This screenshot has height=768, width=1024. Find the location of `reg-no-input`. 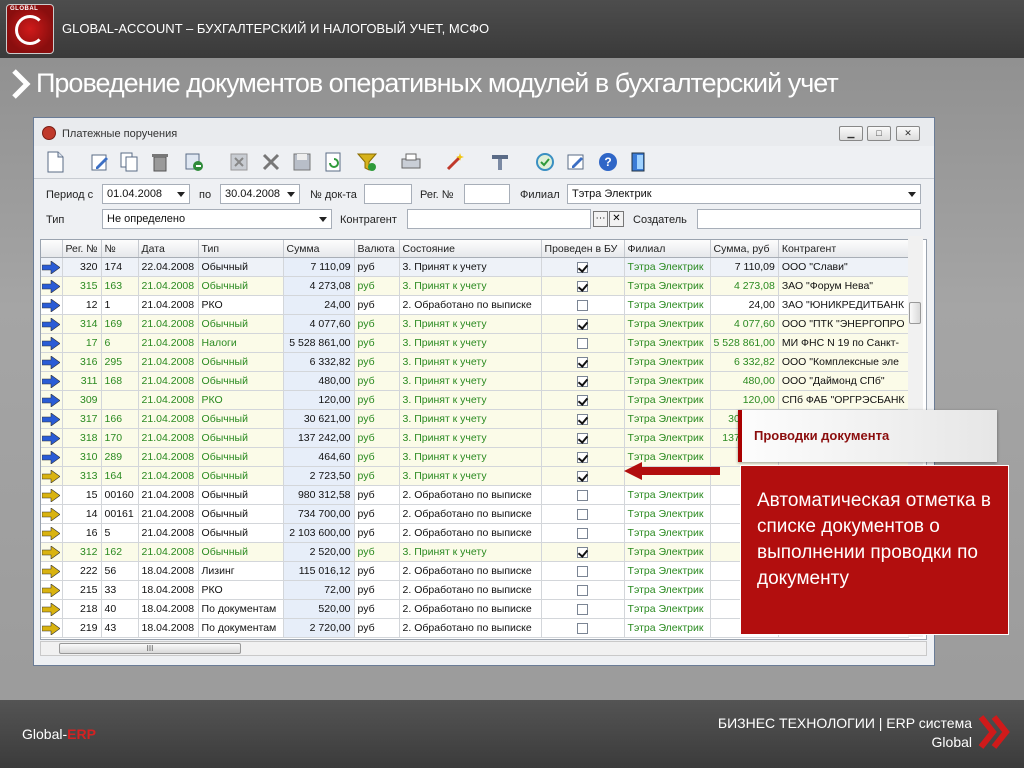

reg-no-input is located at coordinates (487, 194).